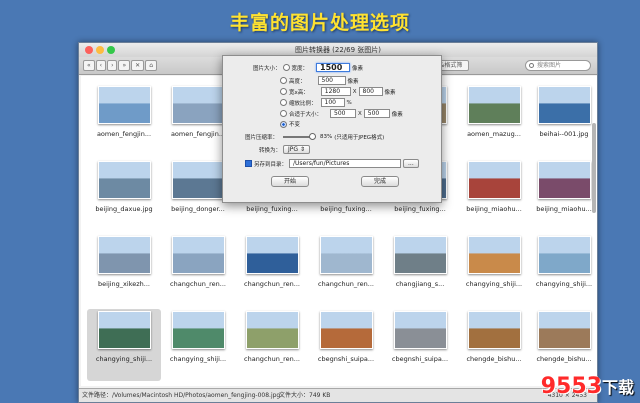  I want to click on saveto-path-field: /Users/fun/Pictures, so click(345, 163).